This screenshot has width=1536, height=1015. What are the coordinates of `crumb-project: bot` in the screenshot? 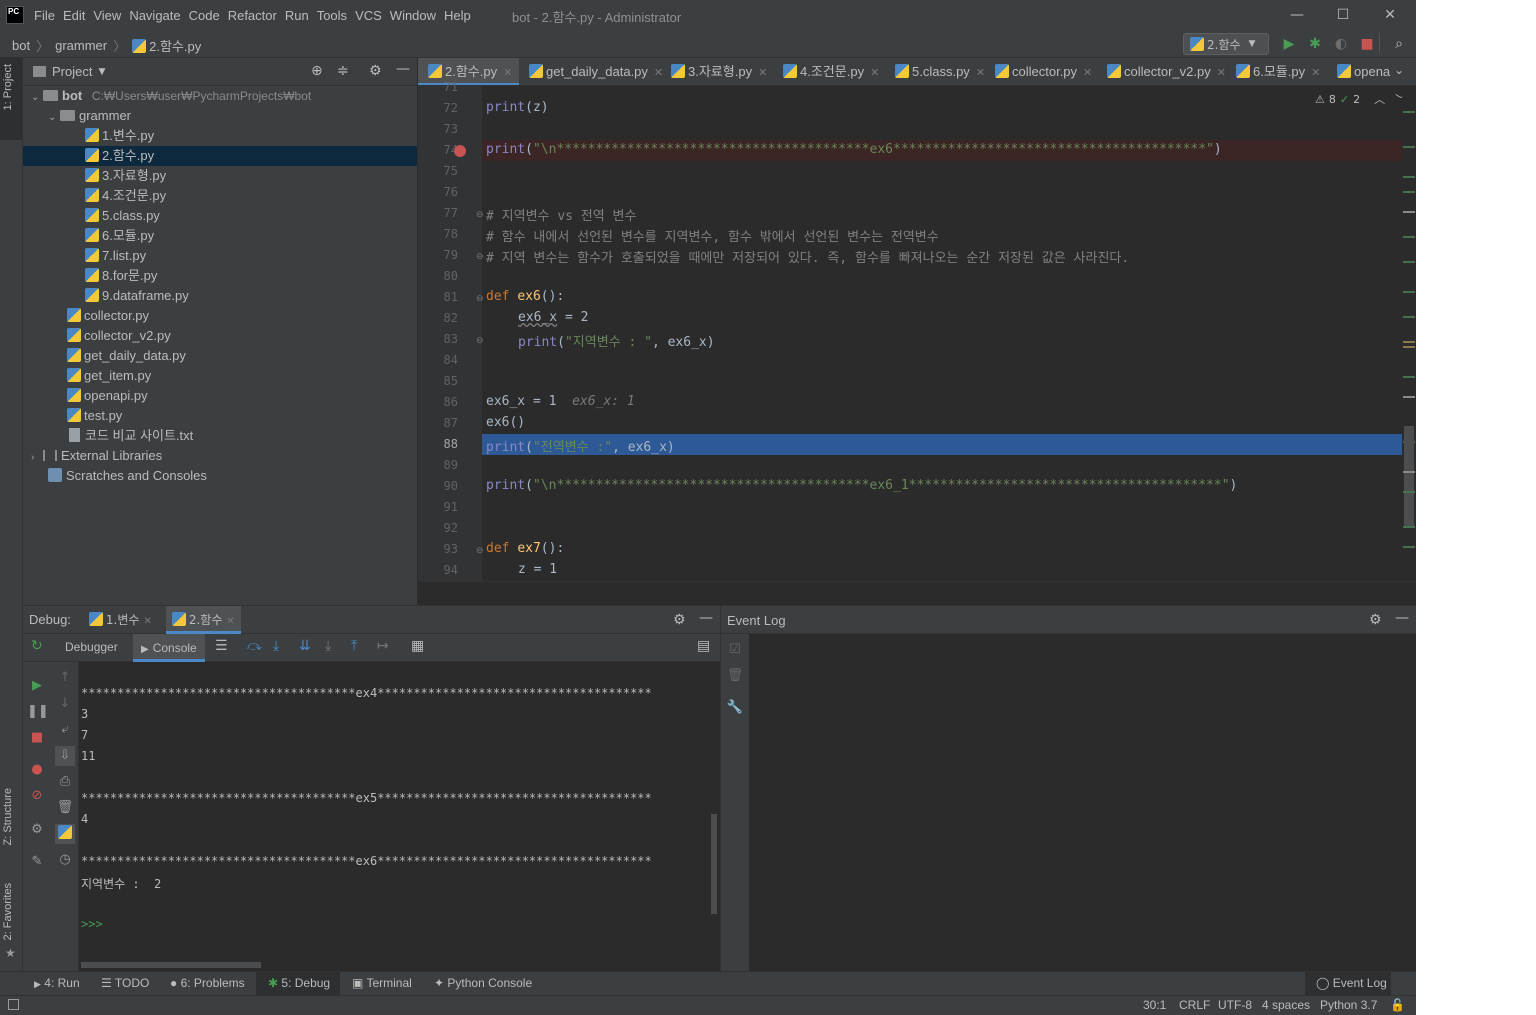 It's located at (21, 45).